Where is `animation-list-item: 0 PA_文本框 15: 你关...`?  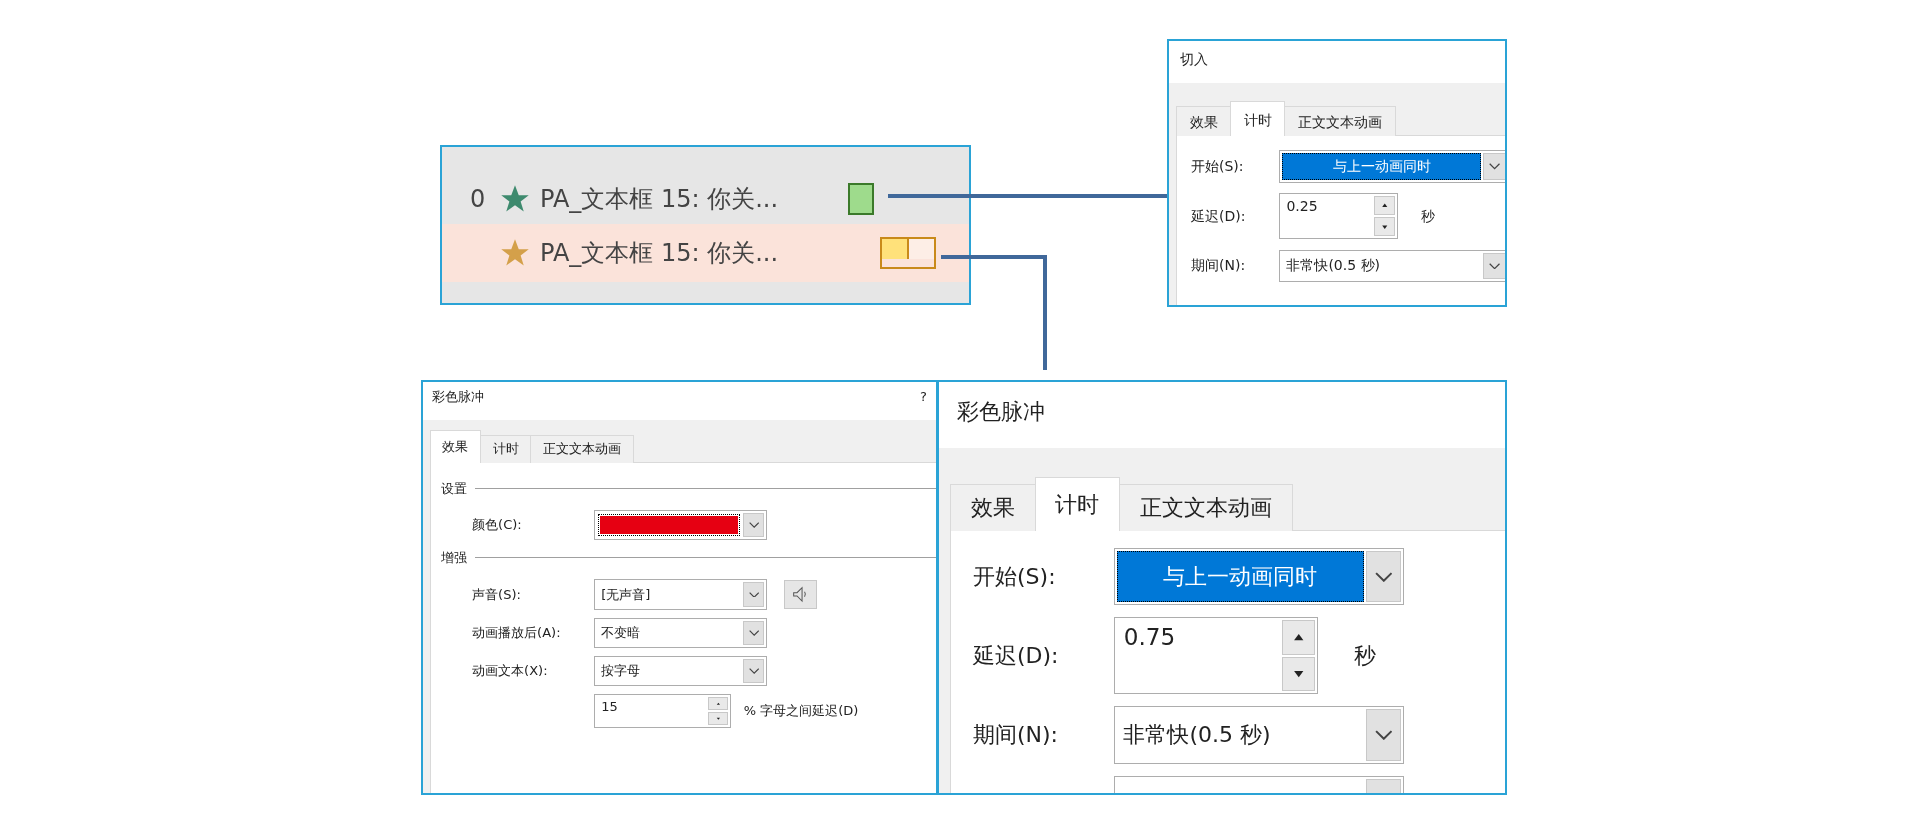 animation-list-item: 0 PA_文本框 15: 你关... is located at coordinates (705, 199).